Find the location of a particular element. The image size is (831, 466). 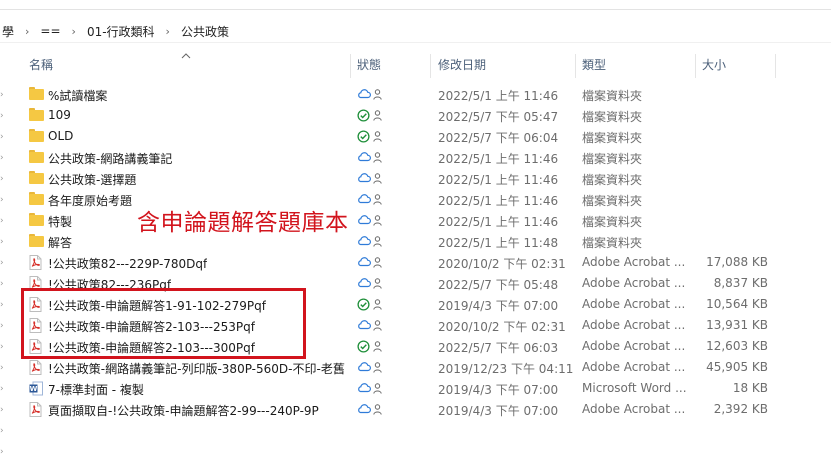

highlight-box is located at coordinates (163, 323).